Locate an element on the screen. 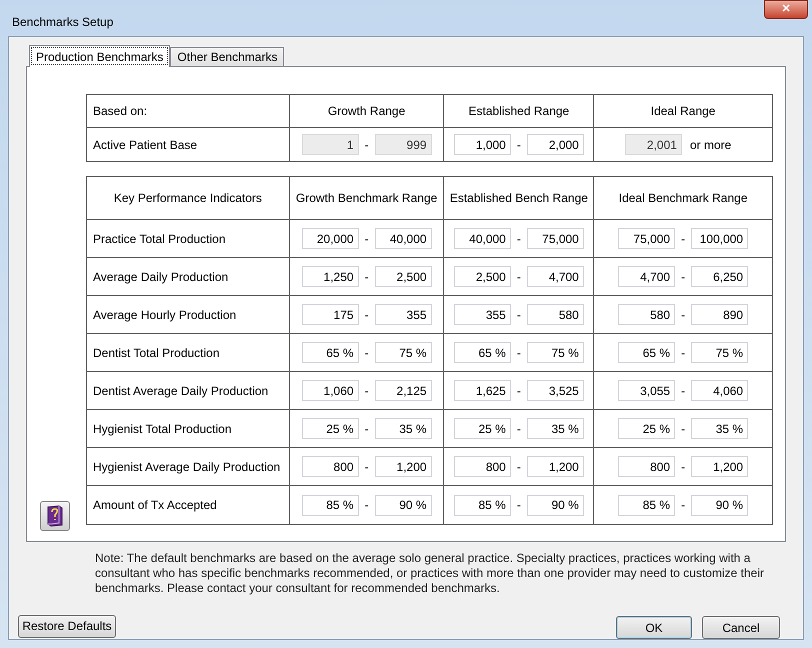  column-header: Key Performance Indicators is located at coordinates (187, 198).